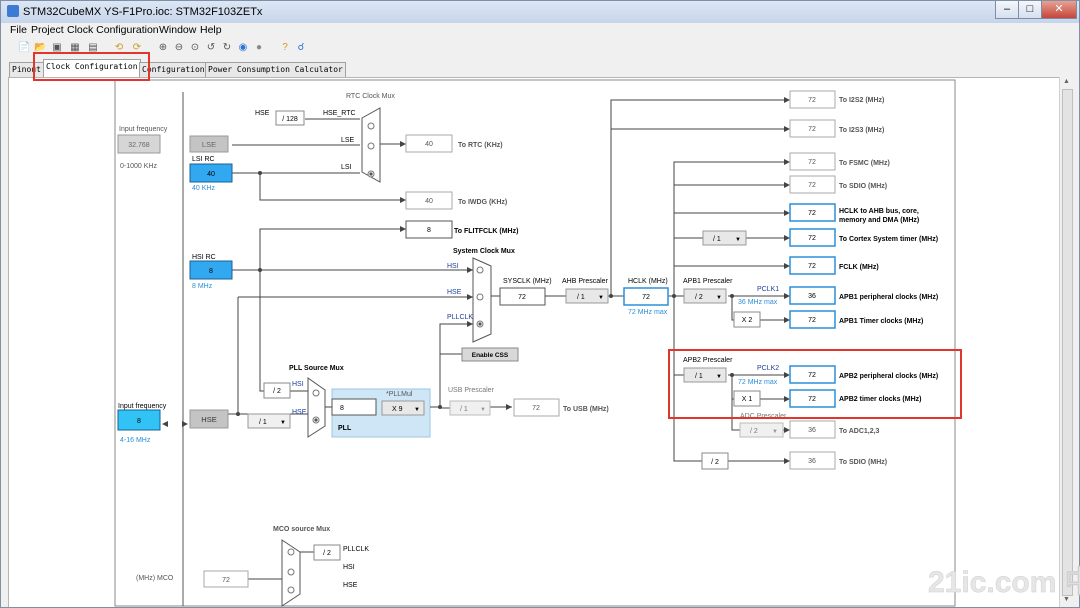  I want to click on cortex-timer-value: 72, so click(812, 238).